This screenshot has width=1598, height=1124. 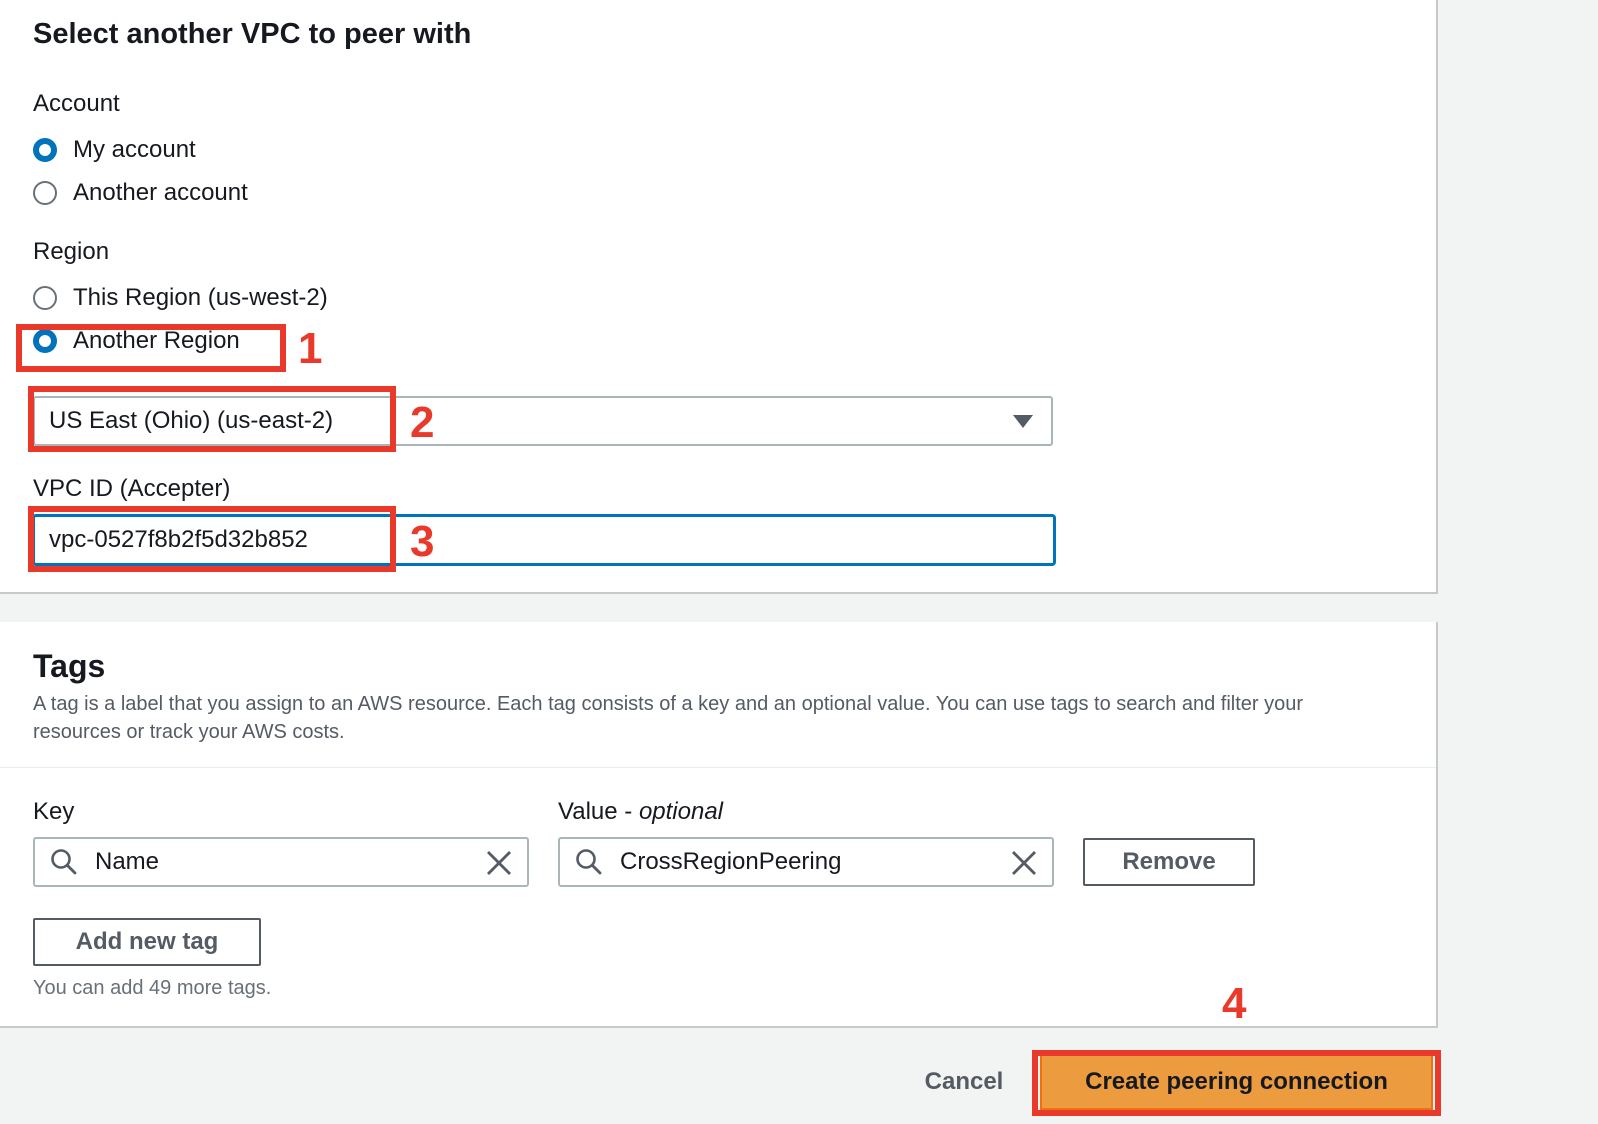 What do you see at coordinates (598, 811) in the screenshot?
I see `value-label-text: Value -` at bounding box center [598, 811].